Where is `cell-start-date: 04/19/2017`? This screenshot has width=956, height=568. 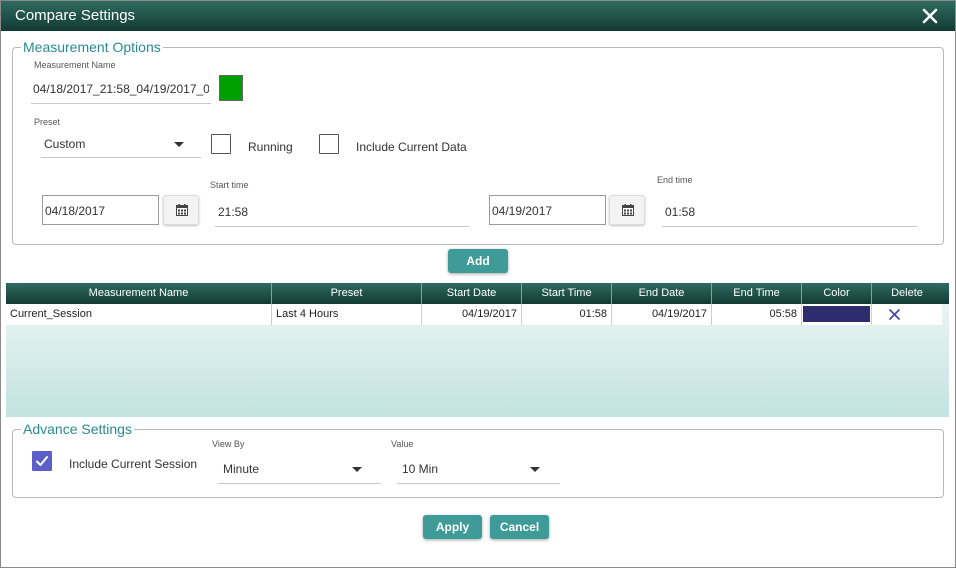 cell-start-date: 04/19/2017 is located at coordinates (472, 314).